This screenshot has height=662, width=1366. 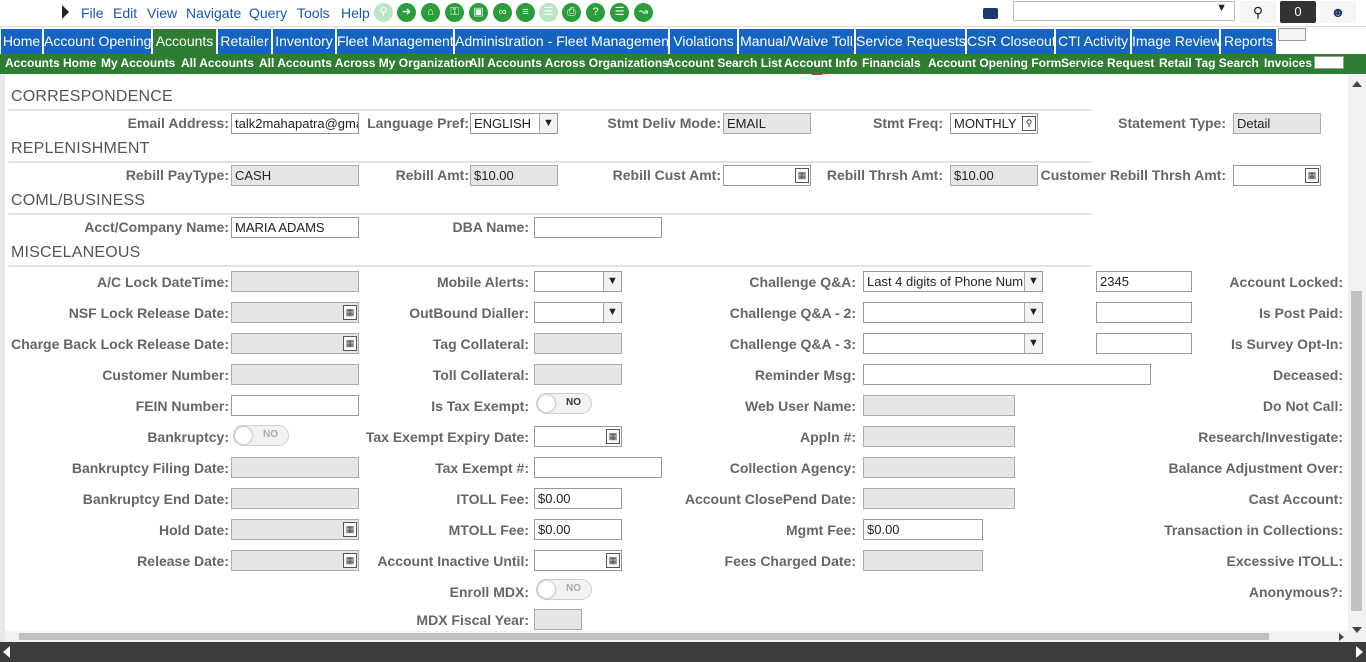 What do you see at coordinates (125, 13) in the screenshot?
I see `menu-edit: Edit` at bounding box center [125, 13].